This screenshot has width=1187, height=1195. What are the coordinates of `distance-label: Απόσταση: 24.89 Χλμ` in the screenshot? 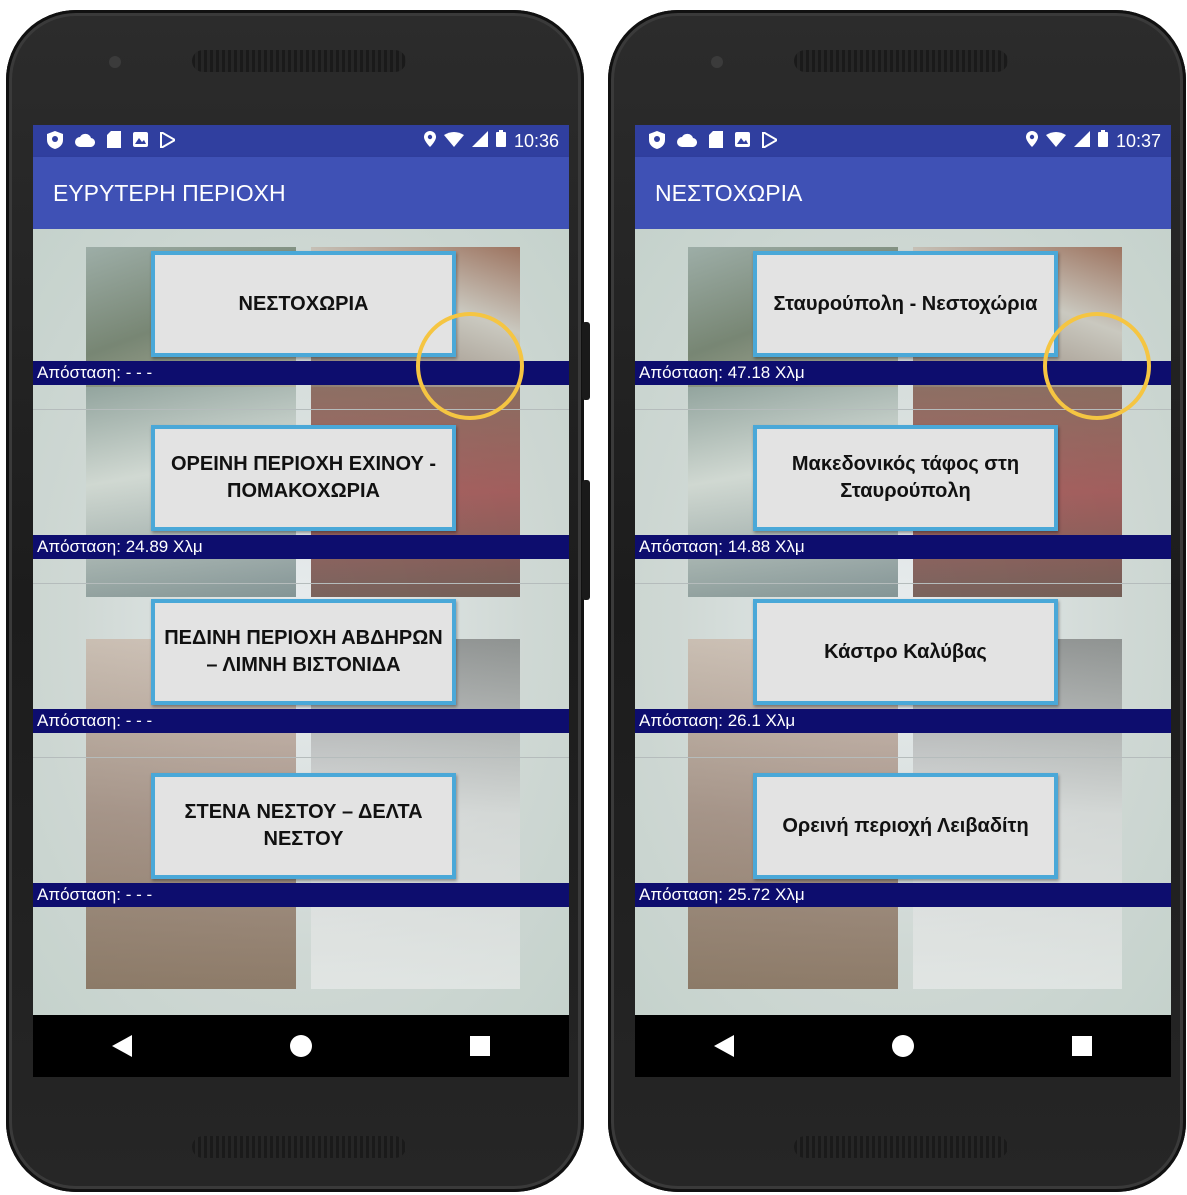 It's located at (301, 547).